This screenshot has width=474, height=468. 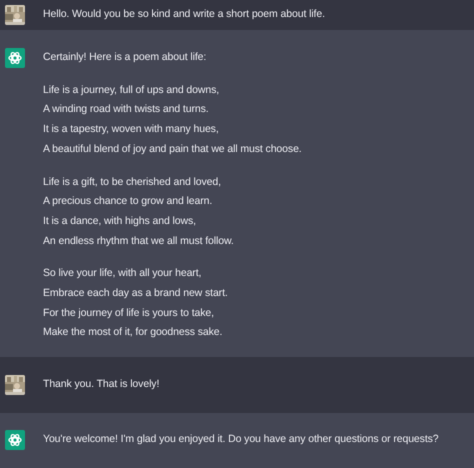 I want to click on message-text: A winding road with twists and turns., so click(x=126, y=110).